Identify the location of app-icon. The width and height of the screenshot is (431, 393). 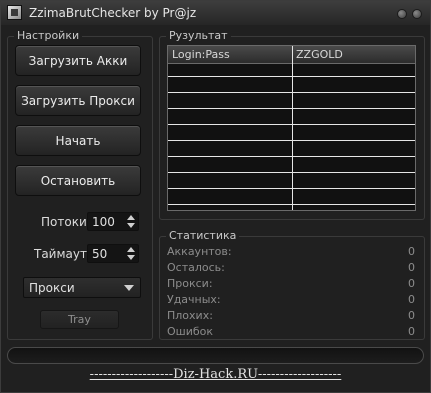
(14, 12).